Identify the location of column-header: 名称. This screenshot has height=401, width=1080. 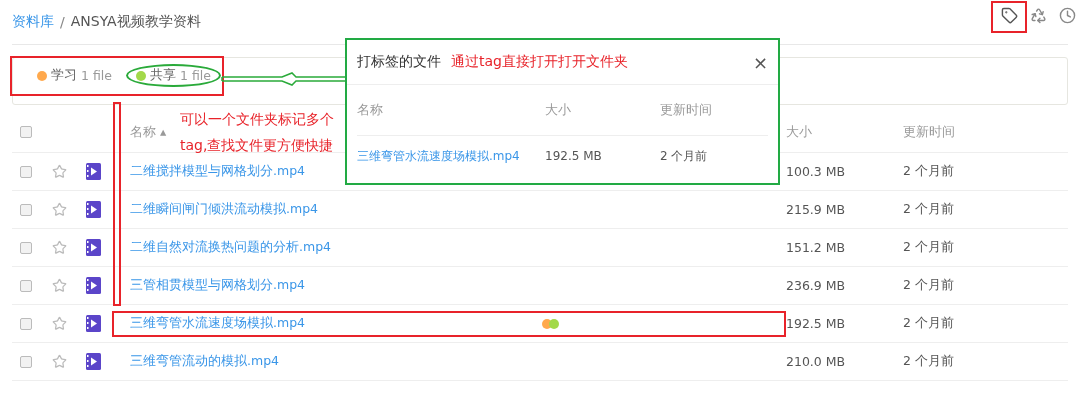
(370, 110).